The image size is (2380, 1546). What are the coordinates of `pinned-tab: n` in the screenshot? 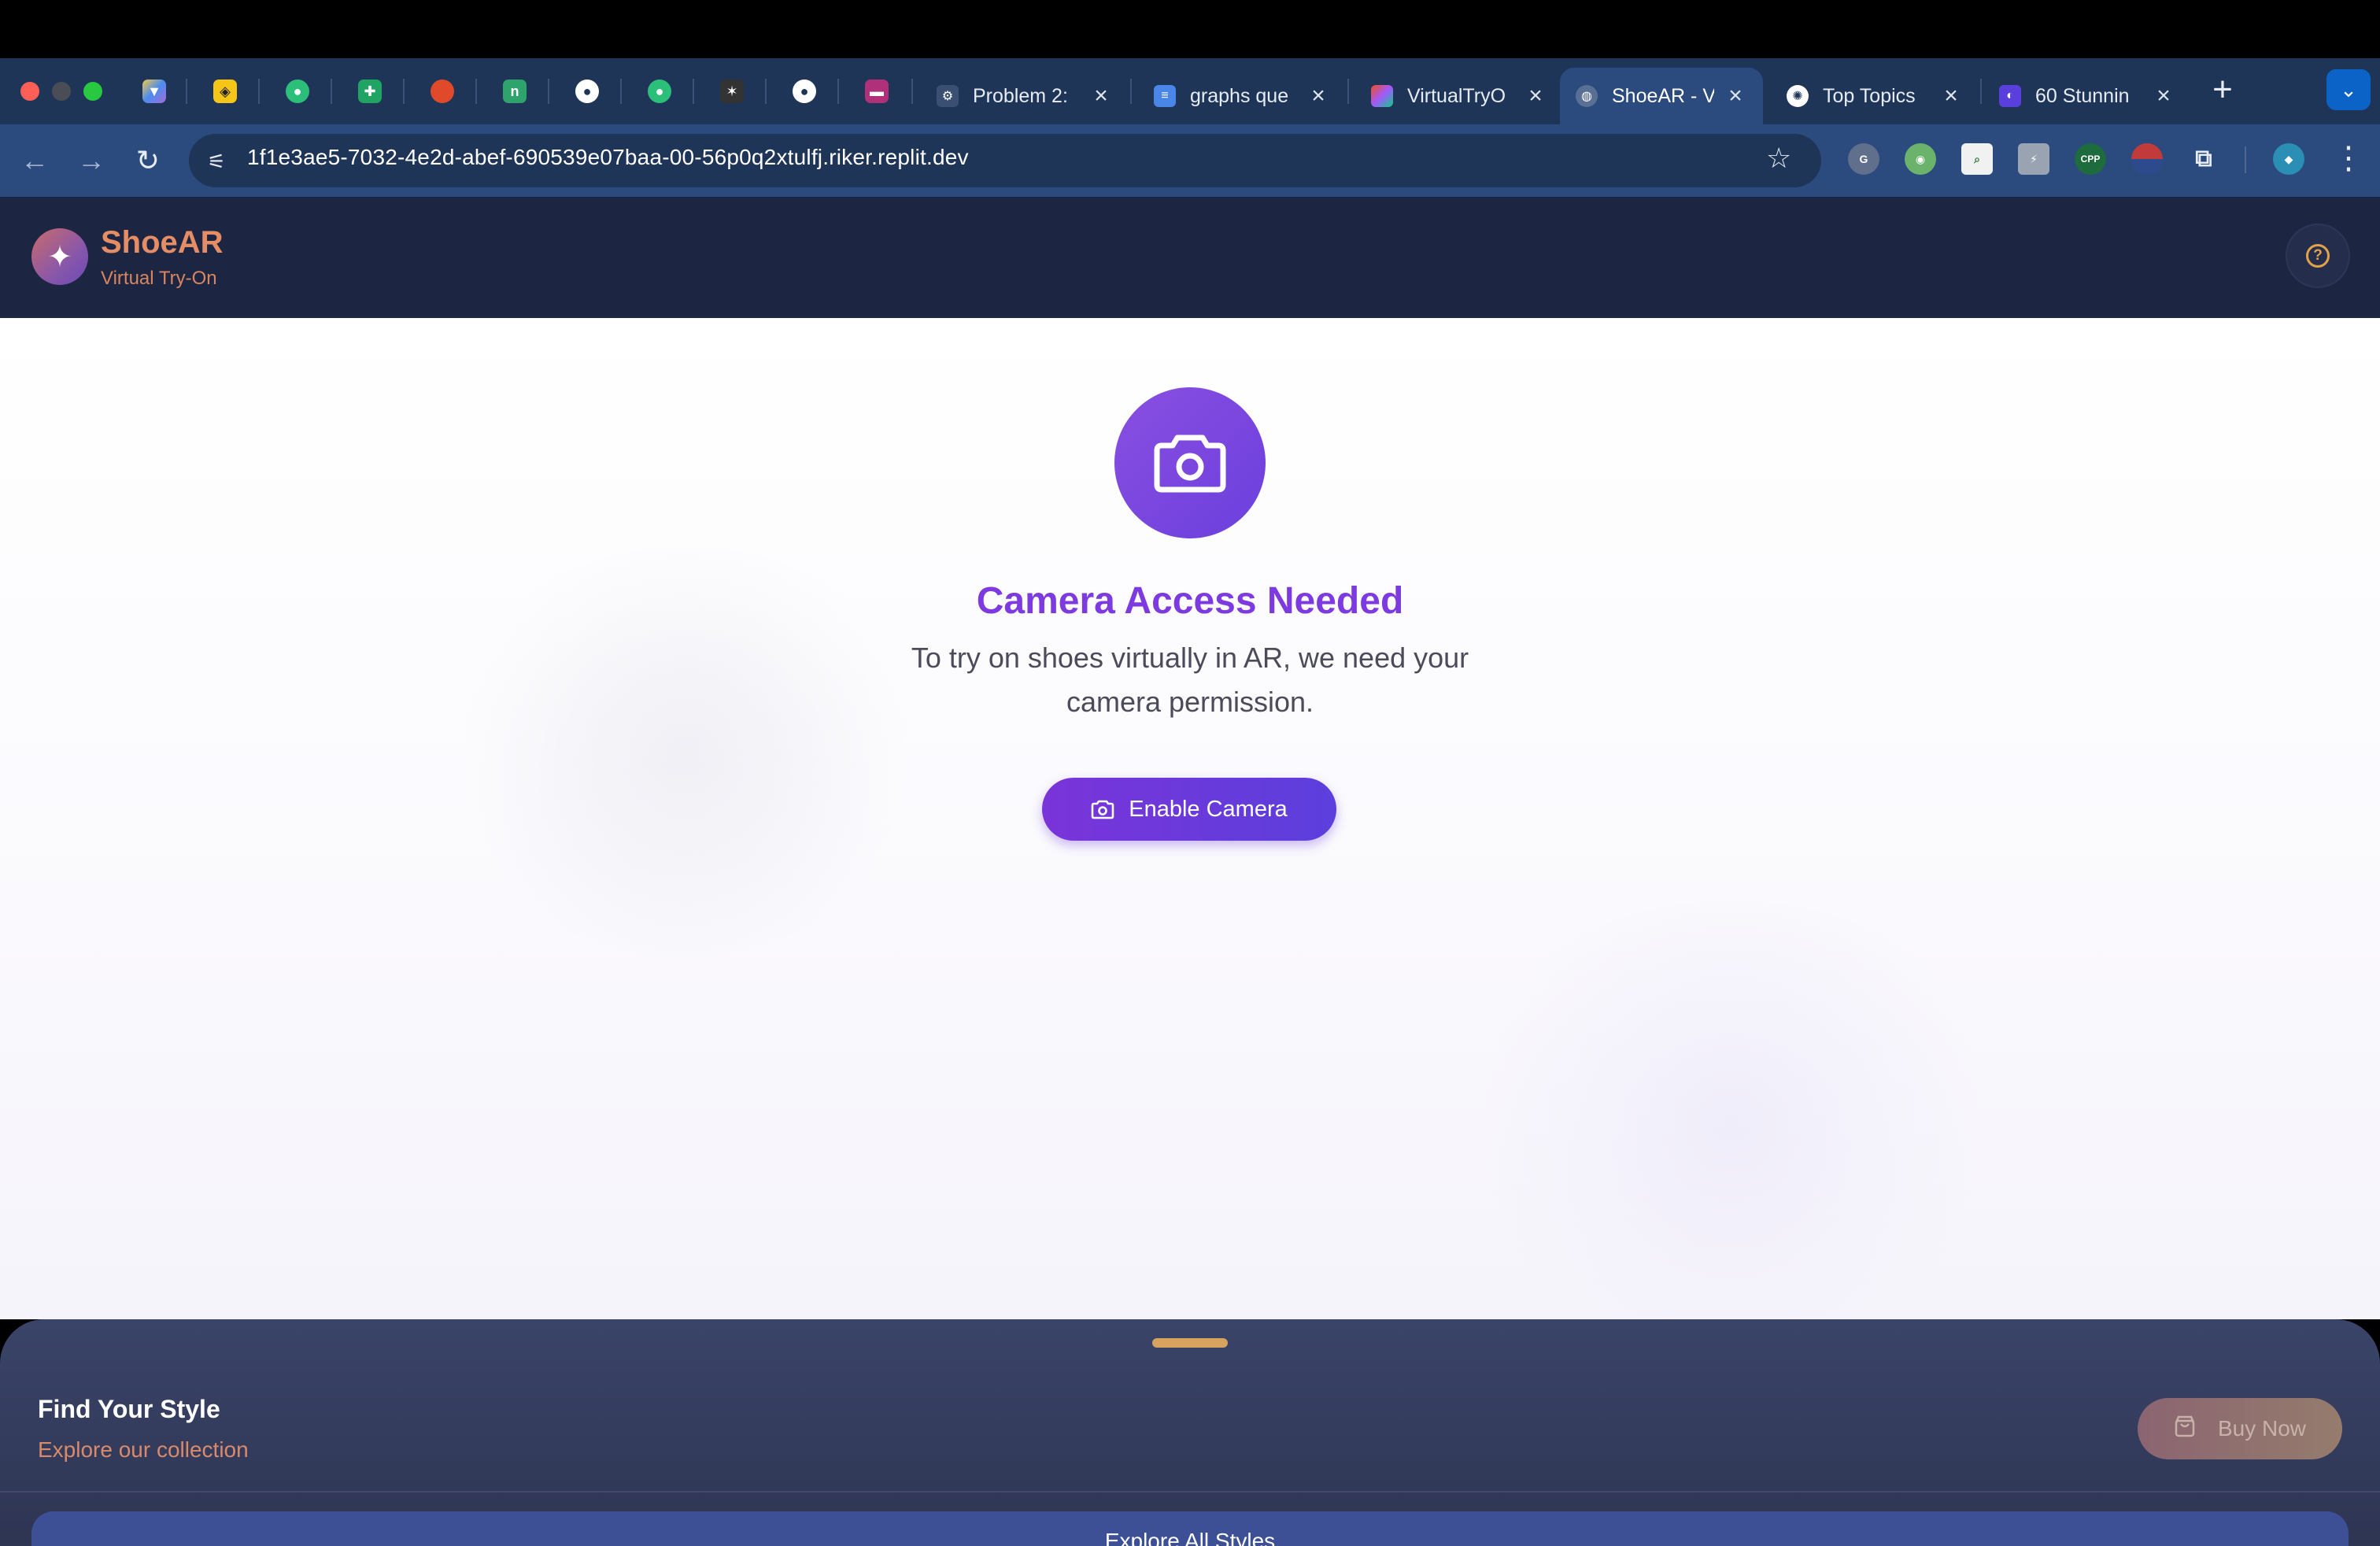 It's located at (515, 91).